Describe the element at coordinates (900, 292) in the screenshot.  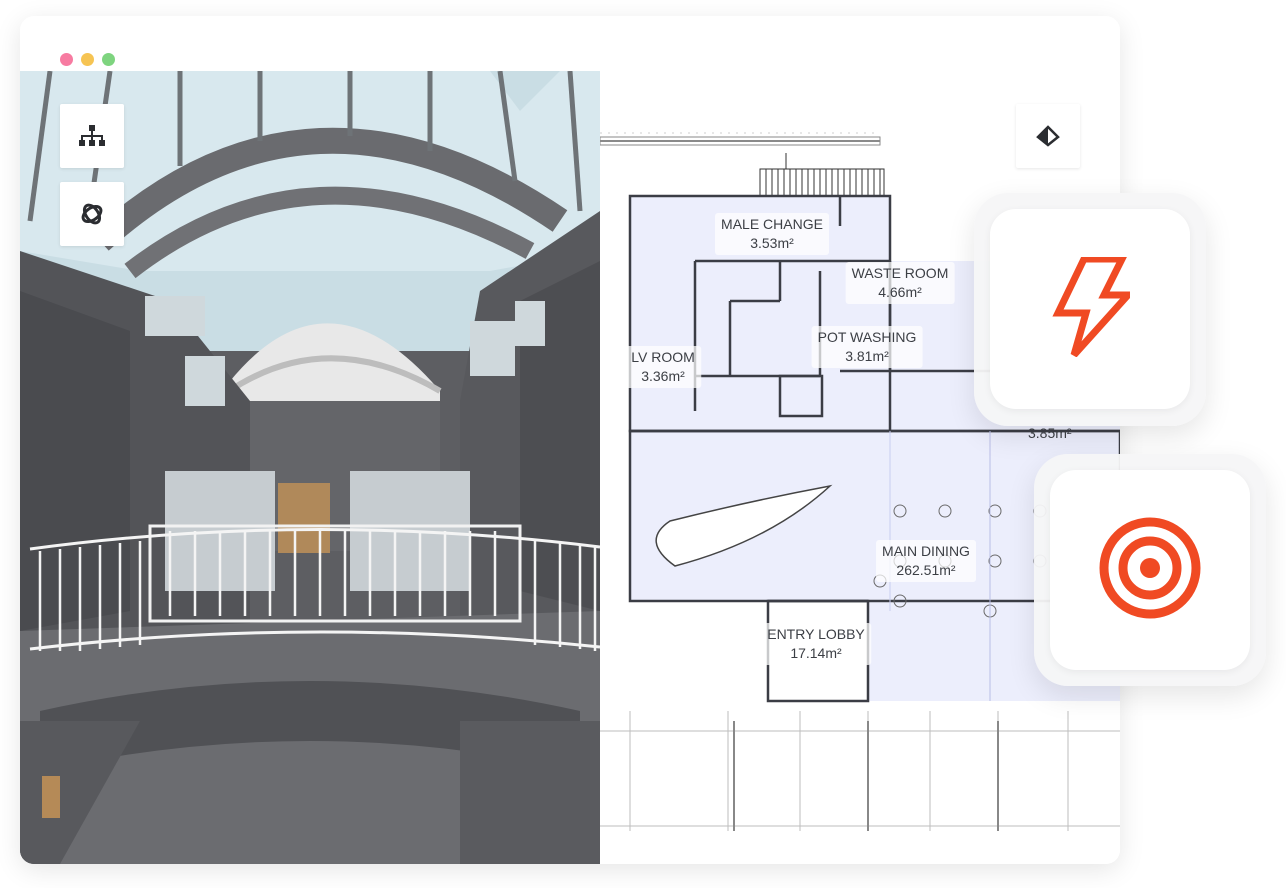
I see `room-area: 4.66m²` at that location.